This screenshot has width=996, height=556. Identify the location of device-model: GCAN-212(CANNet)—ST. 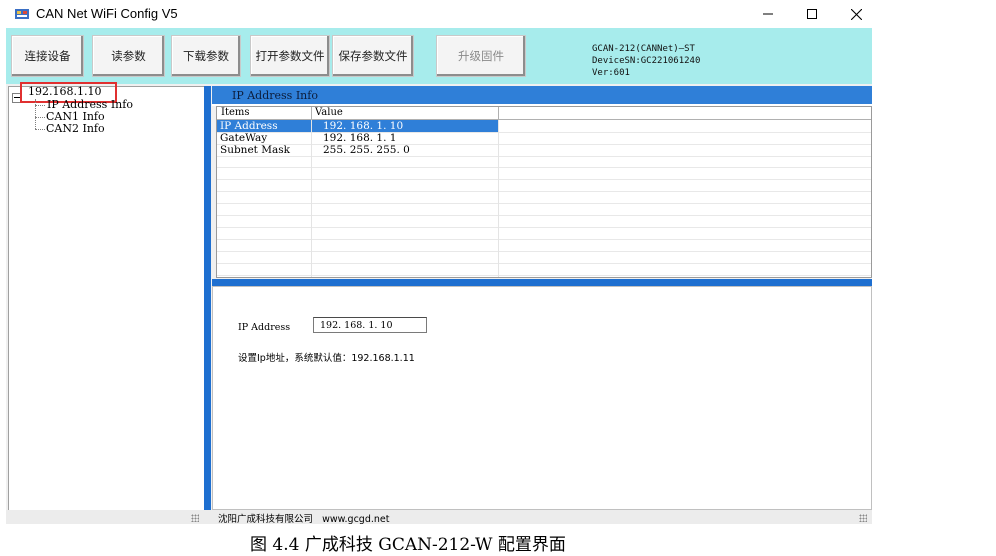
(643, 49).